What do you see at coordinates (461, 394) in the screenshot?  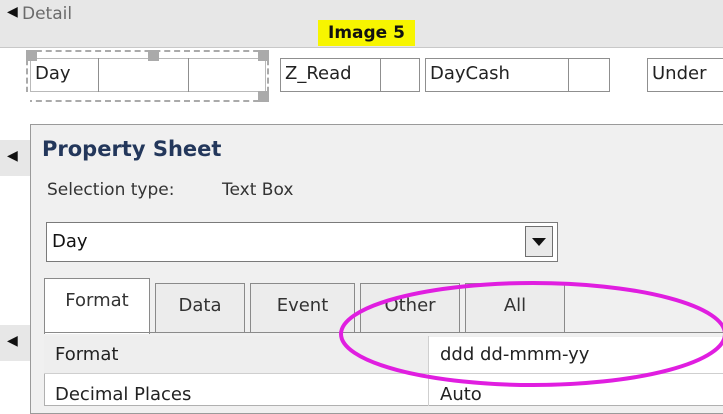 I see `property-value-decimal-places: Auto` at bounding box center [461, 394].